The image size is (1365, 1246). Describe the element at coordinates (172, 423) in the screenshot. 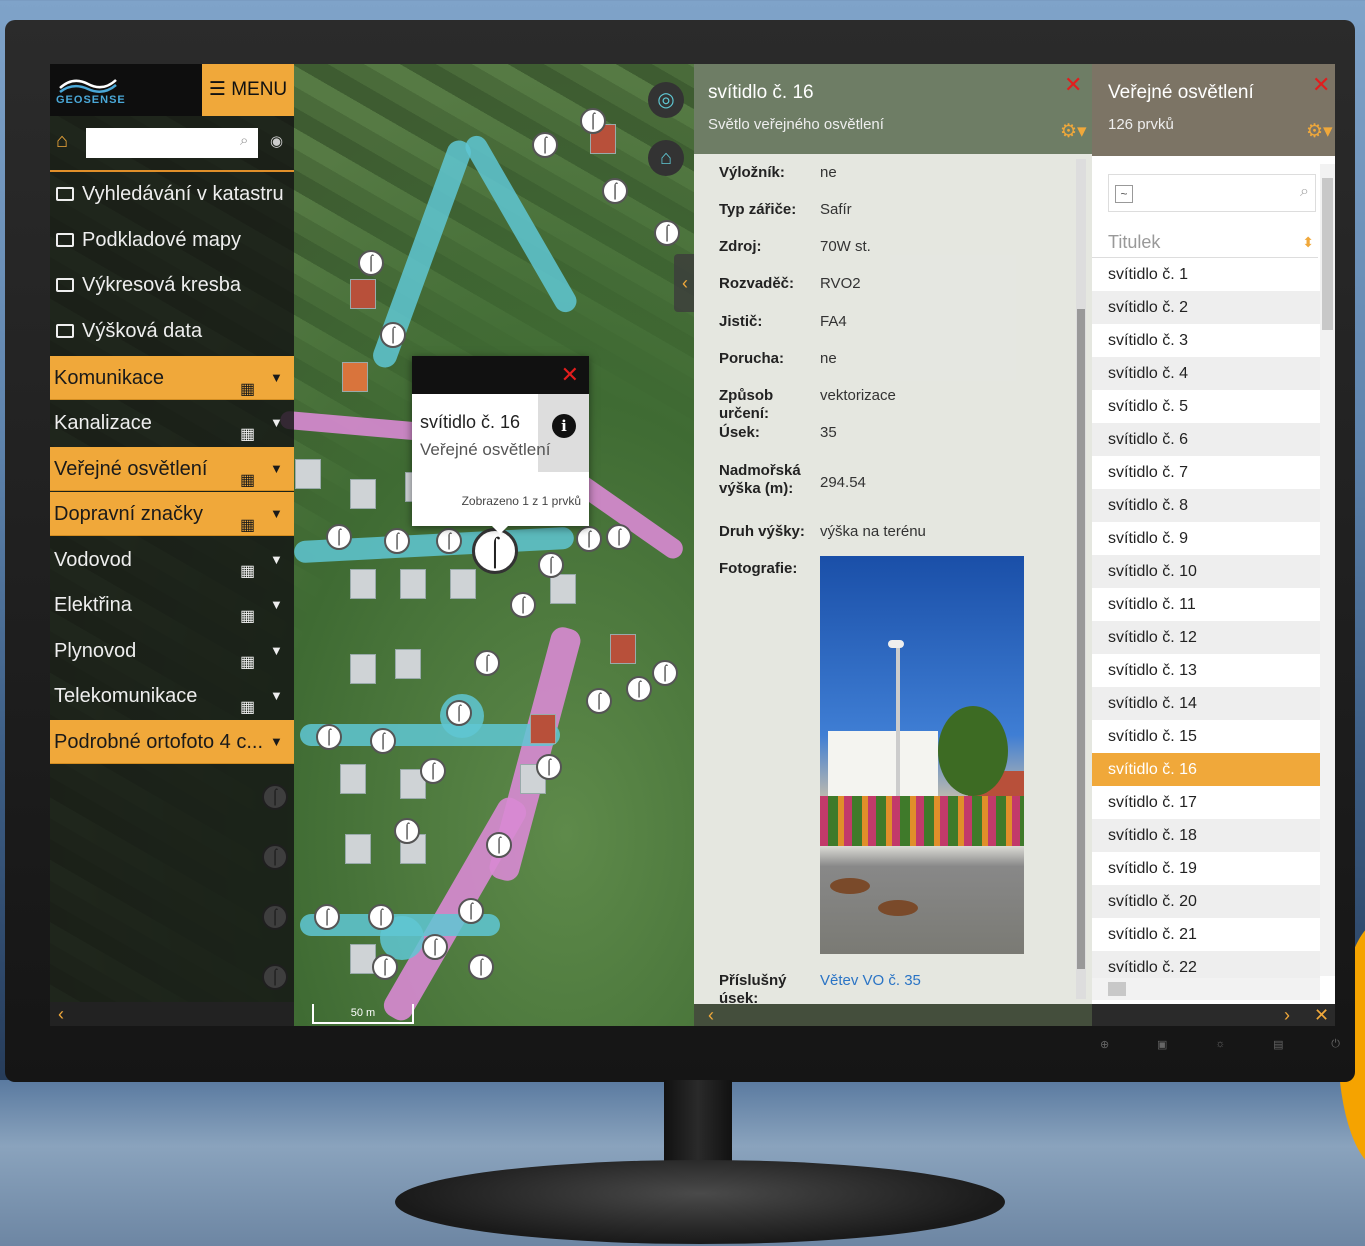

I see `layer-kanalizace: Kanalizace ▦ ▼` at that location.